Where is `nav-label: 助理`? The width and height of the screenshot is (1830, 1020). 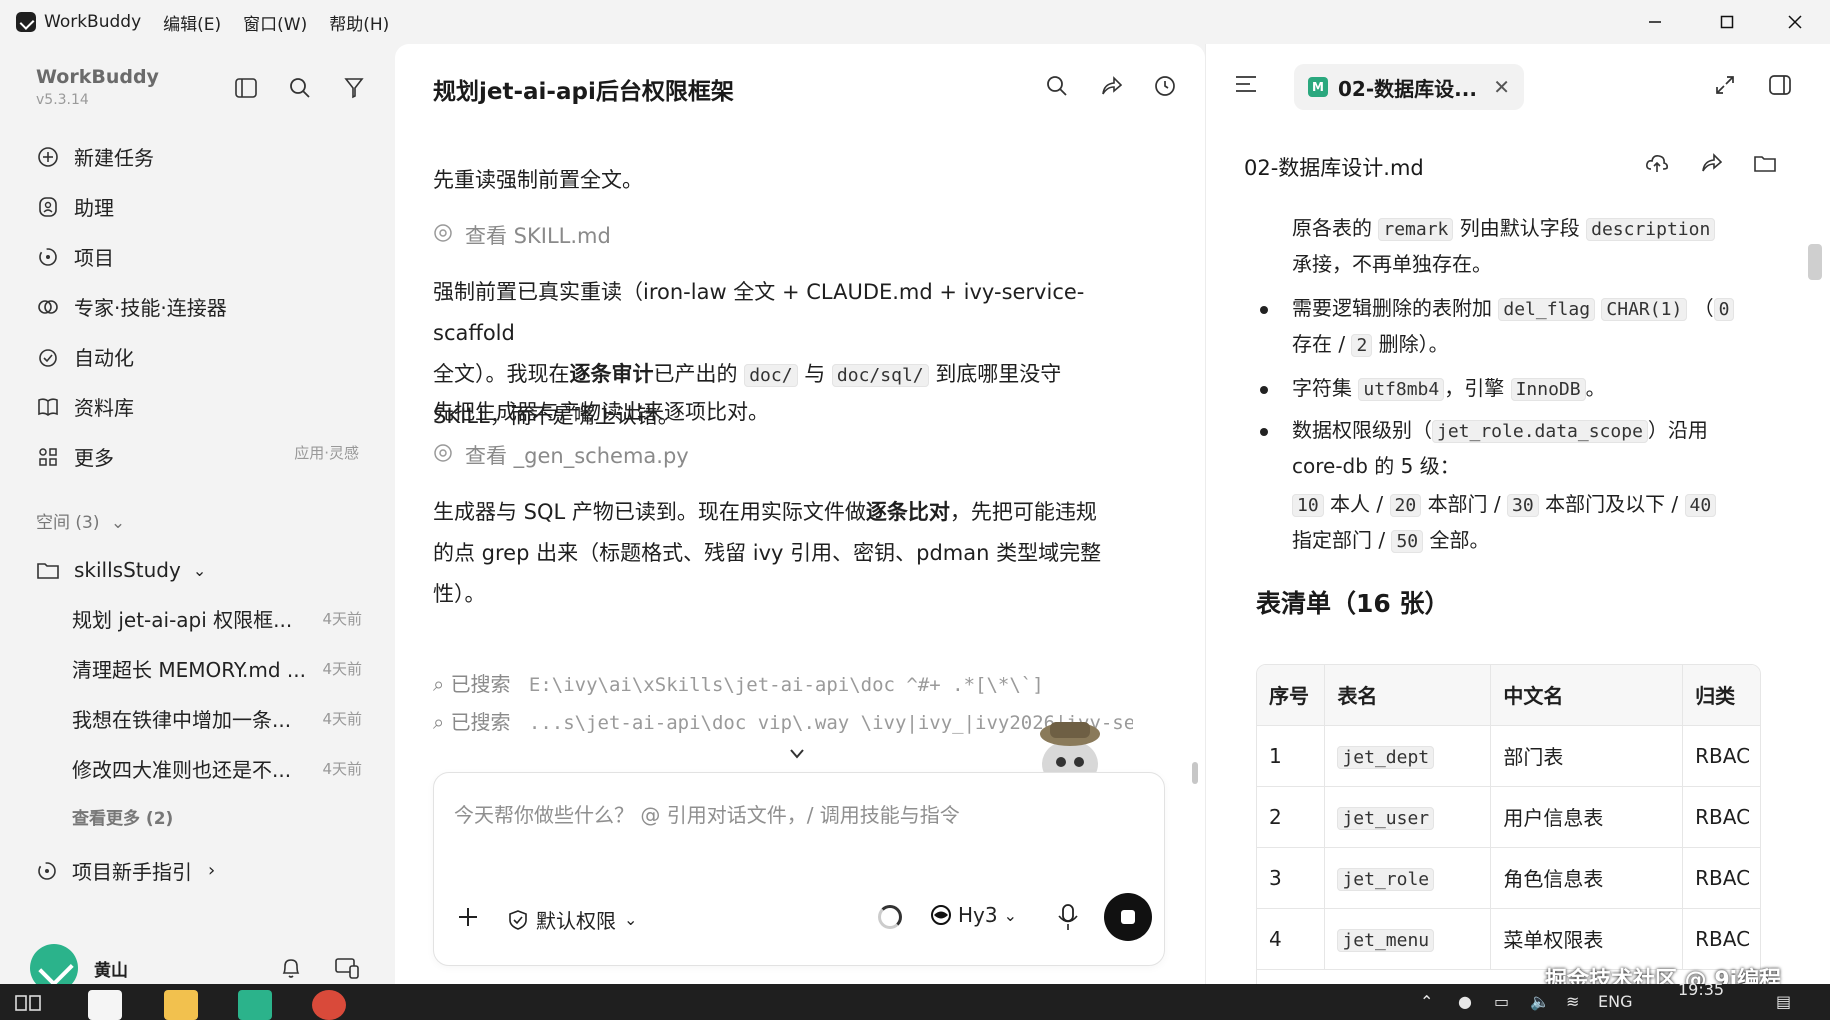 nav-label: 助理 is located at coordinates (94, 208).